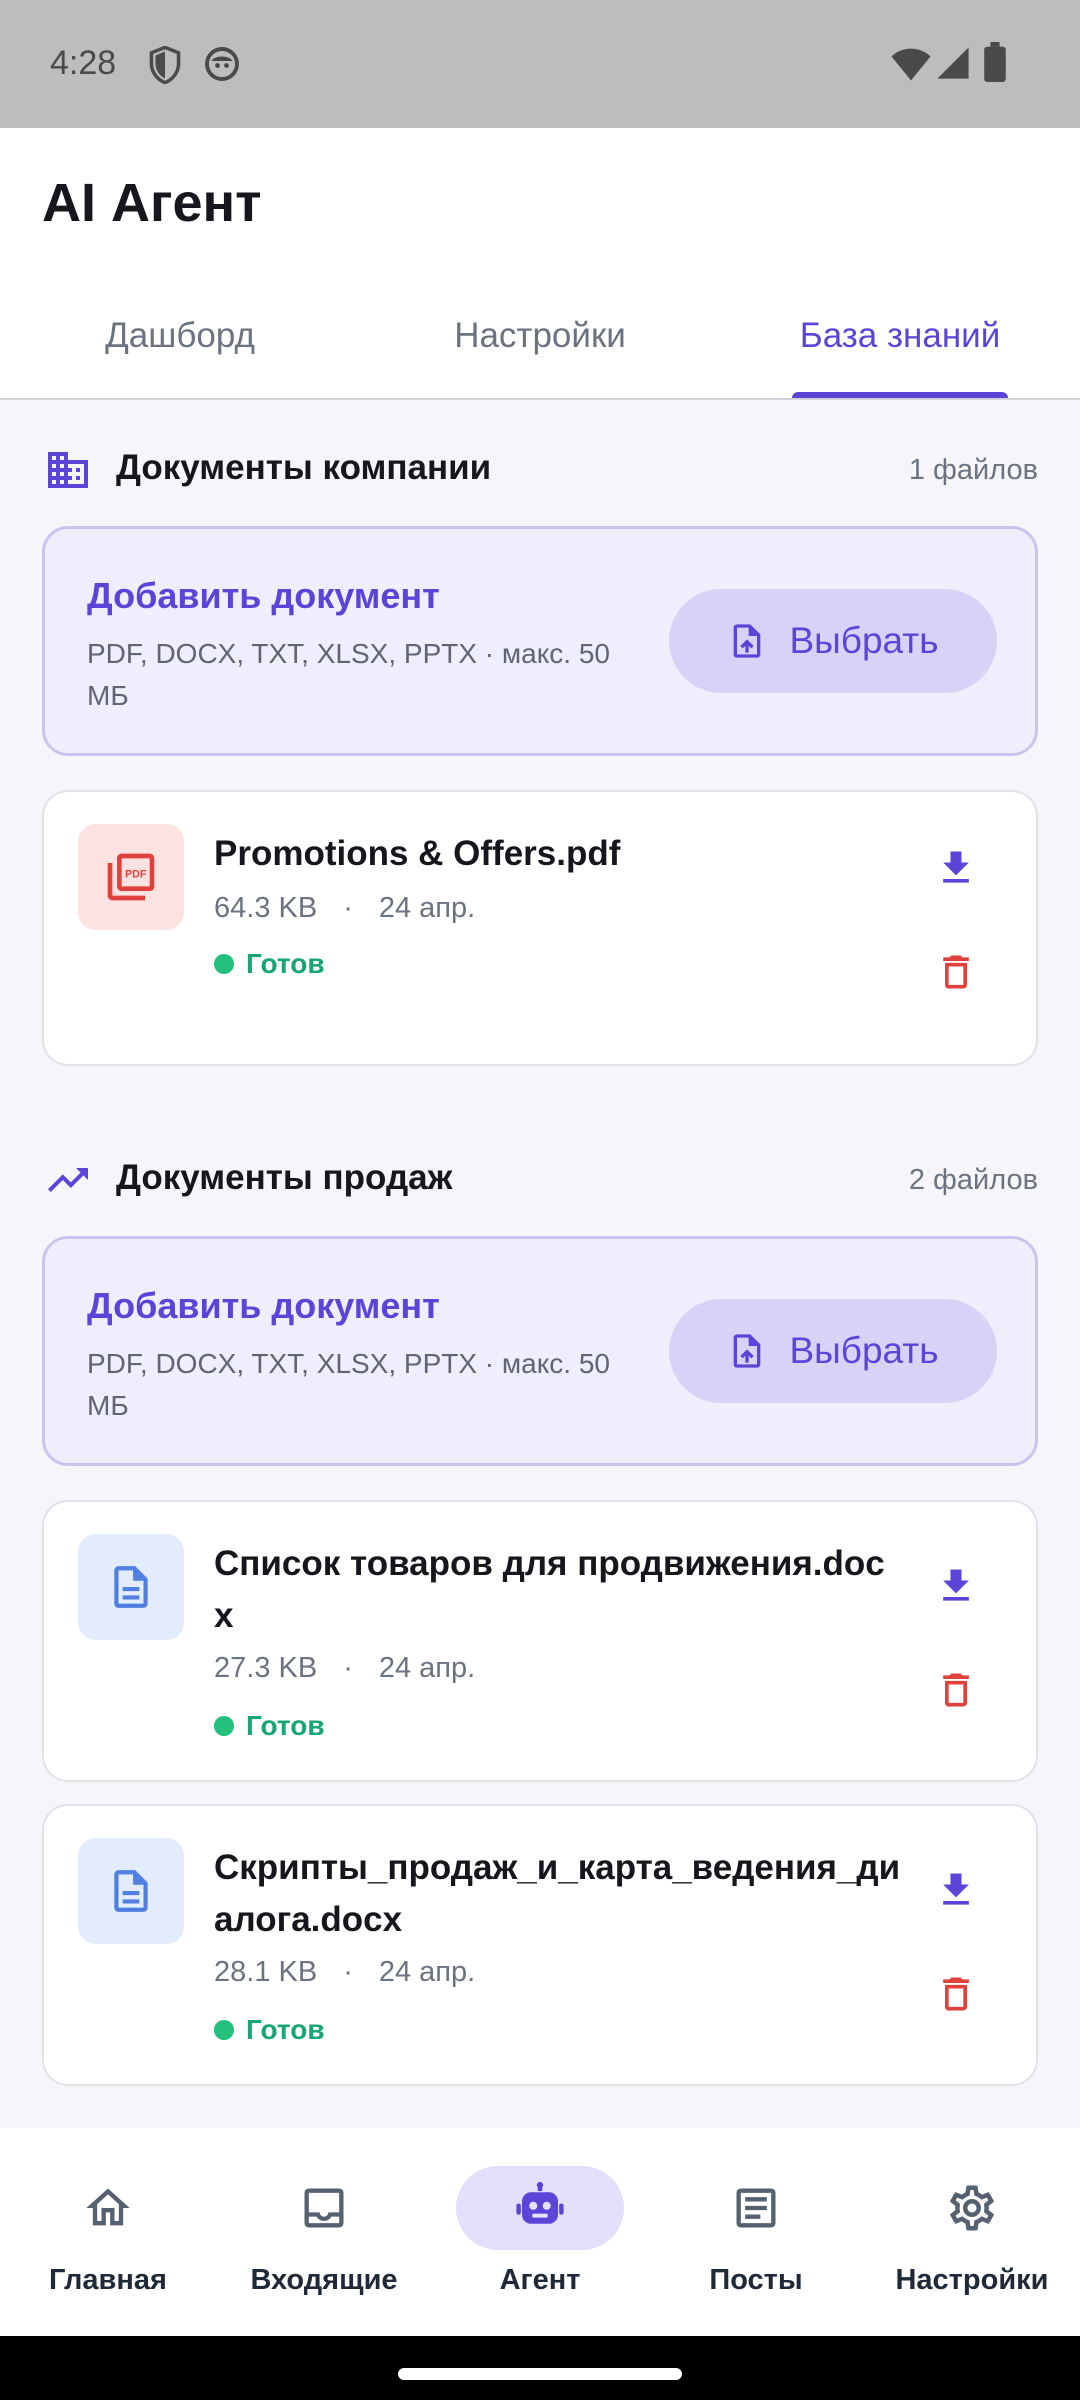 This screenshot has width=1080, height=2400. I want to click on file-meta: 28.1 KB · 24 апр., so click(344, 1972).